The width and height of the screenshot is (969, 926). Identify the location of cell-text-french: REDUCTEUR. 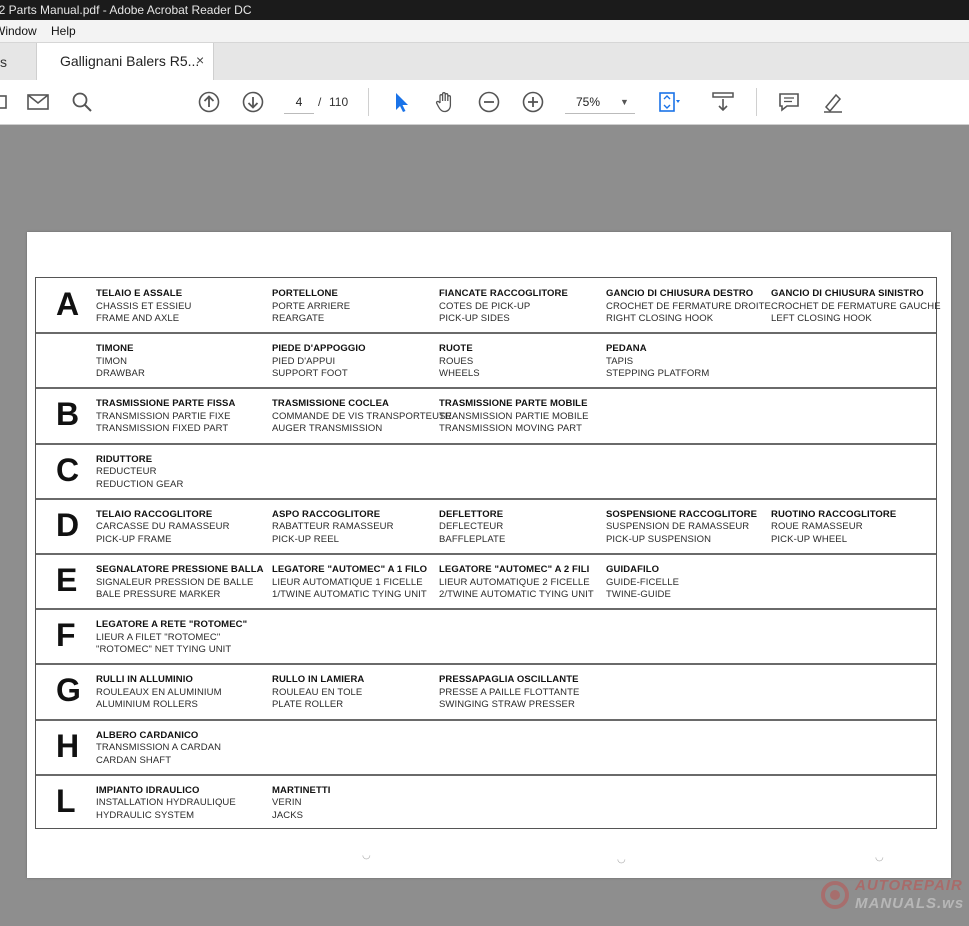
(126, 472).